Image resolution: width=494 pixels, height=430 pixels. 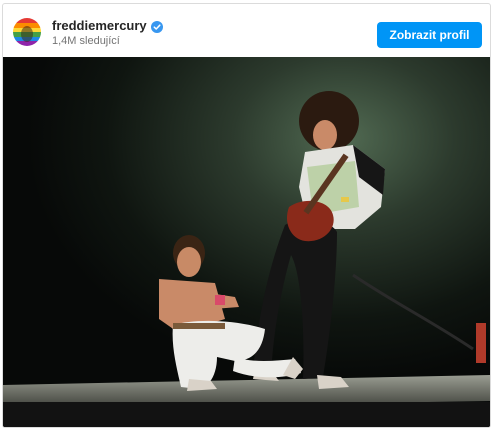 What do you see at coordinates (86, 41) in the screenshot?
I see `follower-count: 1,4M sledující` at bounding box center [86, 41].